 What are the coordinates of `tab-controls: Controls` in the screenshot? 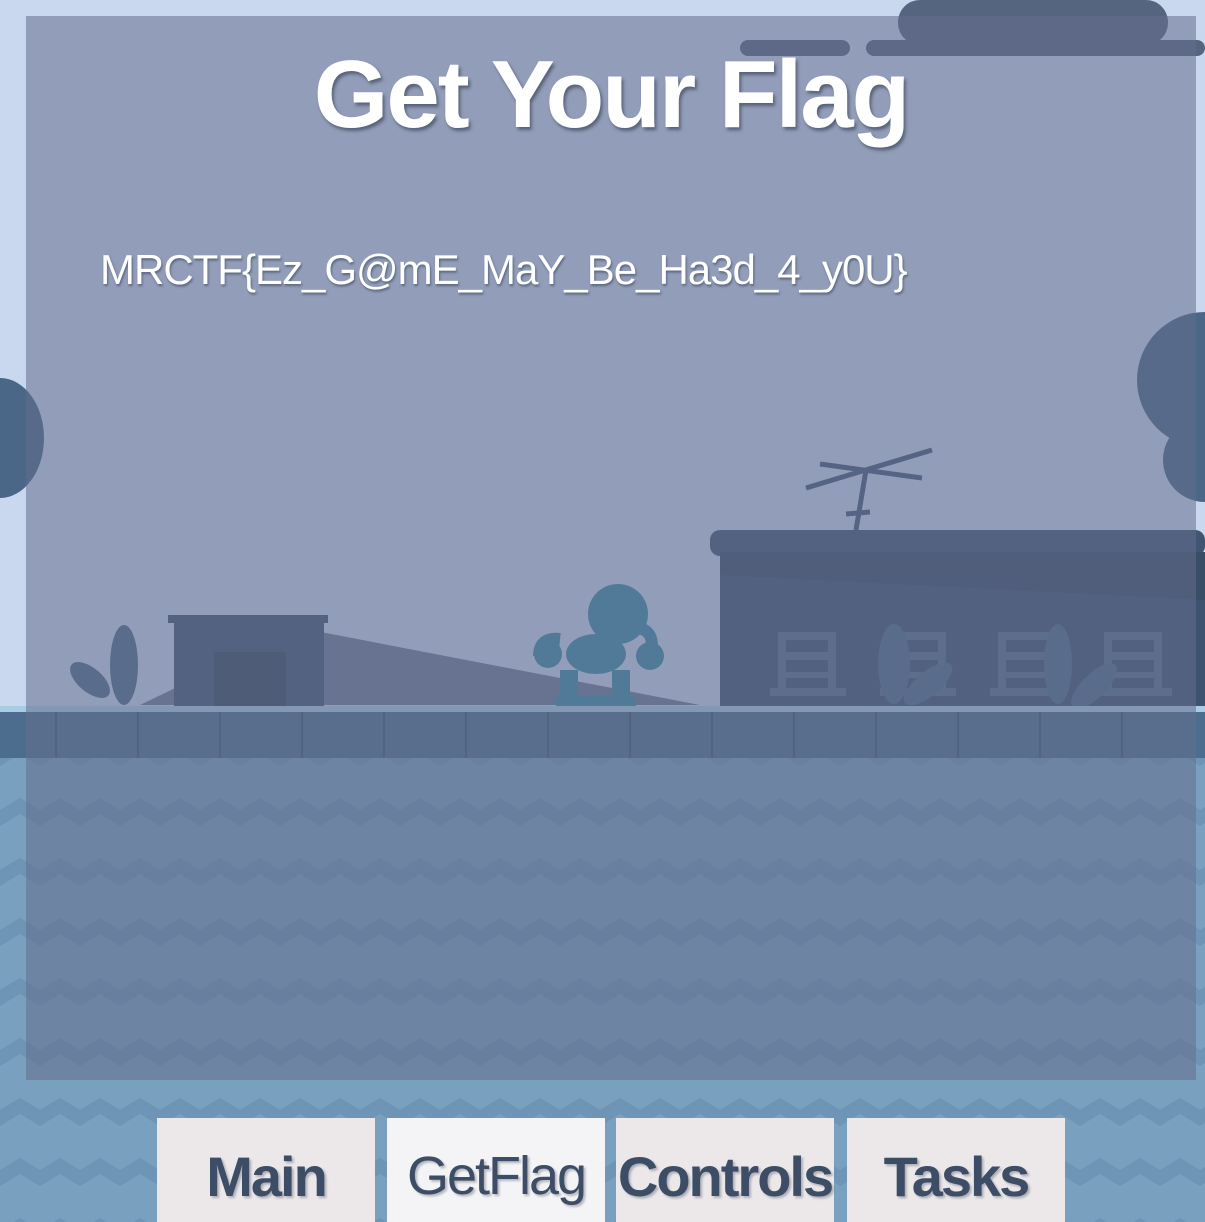 It's located at (725, 1170).